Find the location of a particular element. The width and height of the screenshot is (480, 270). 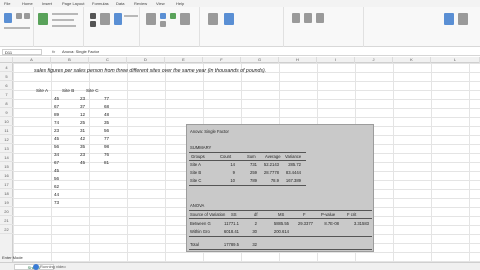

get-data-icon is located at coordinates (8, 18).